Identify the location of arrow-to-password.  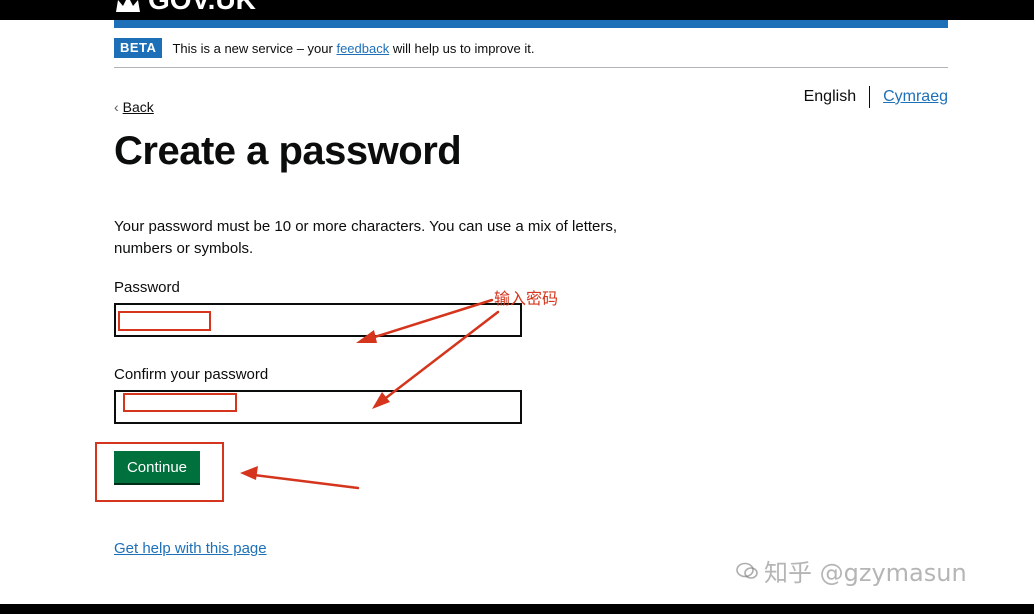
(427, 320).